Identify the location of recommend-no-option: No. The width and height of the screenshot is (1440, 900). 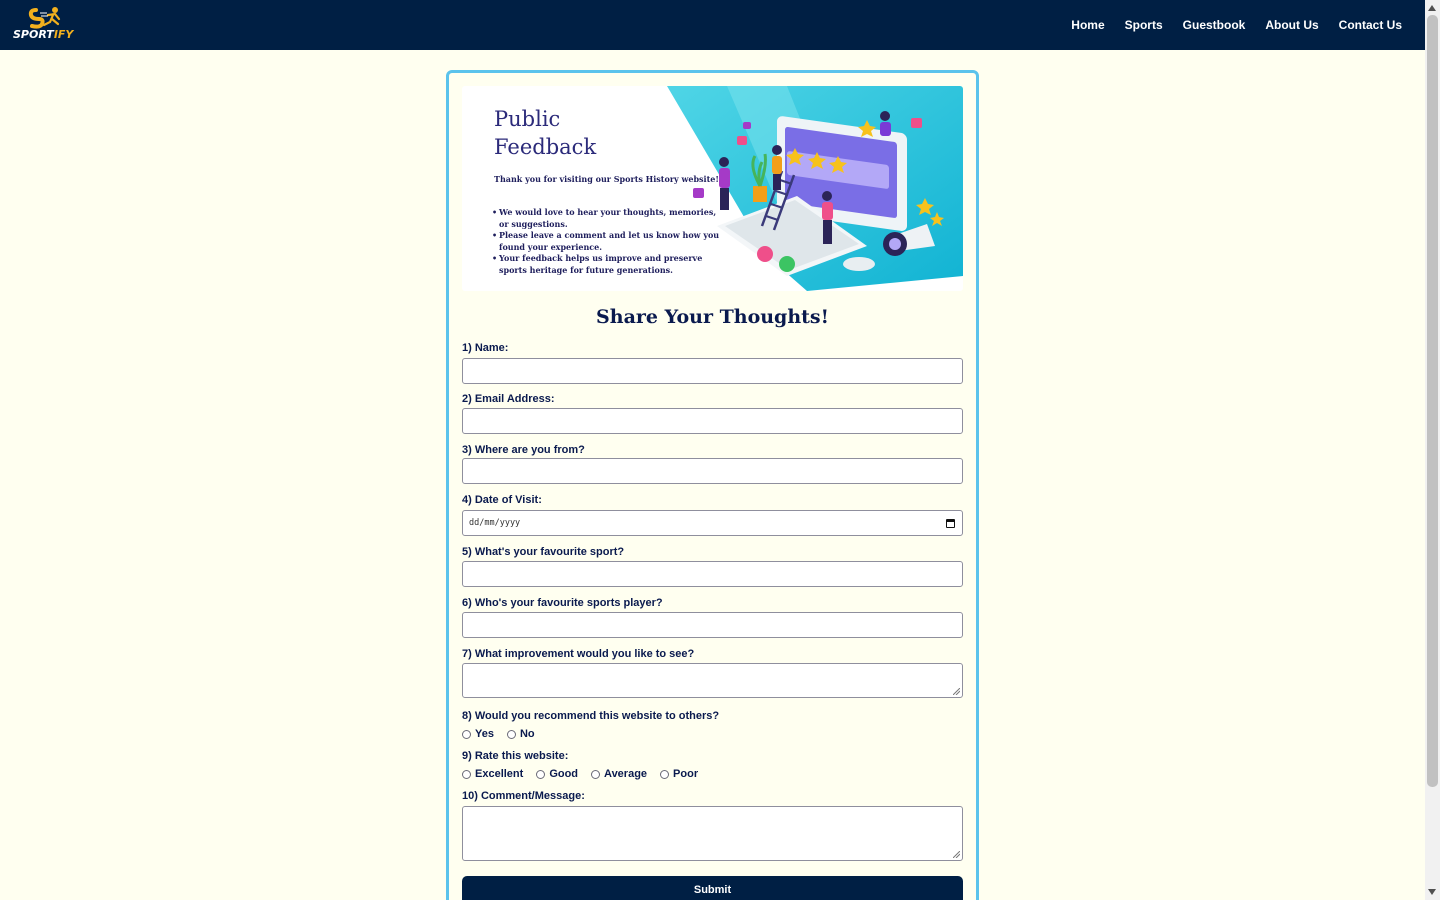
(520, 734).